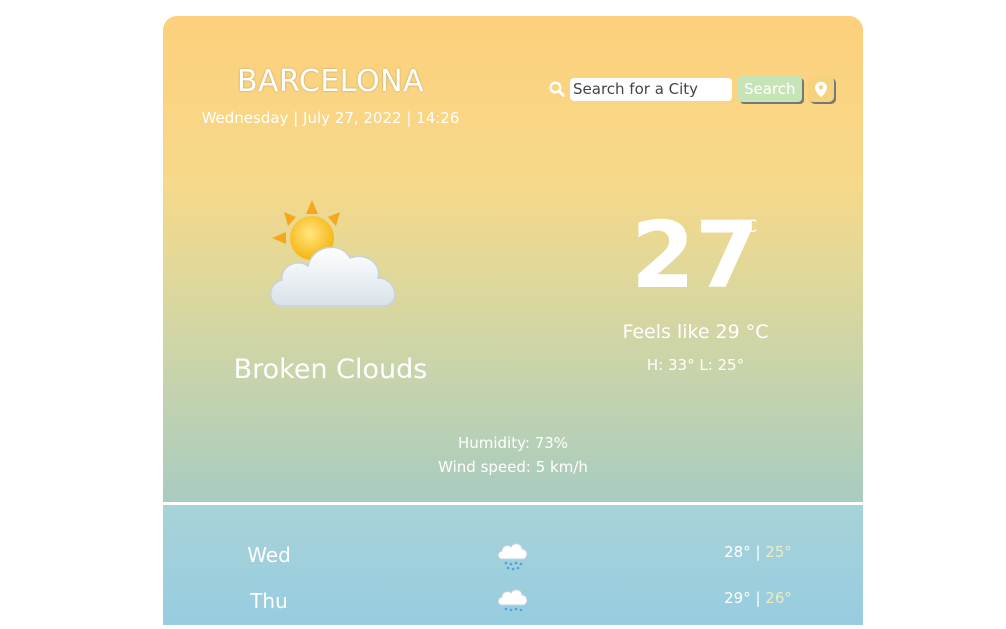 This screenshot has width=1006, height=629. Describe the element at coordinates (778, 598) in the screenshot. I see `forecast-low: 26°` at that location.